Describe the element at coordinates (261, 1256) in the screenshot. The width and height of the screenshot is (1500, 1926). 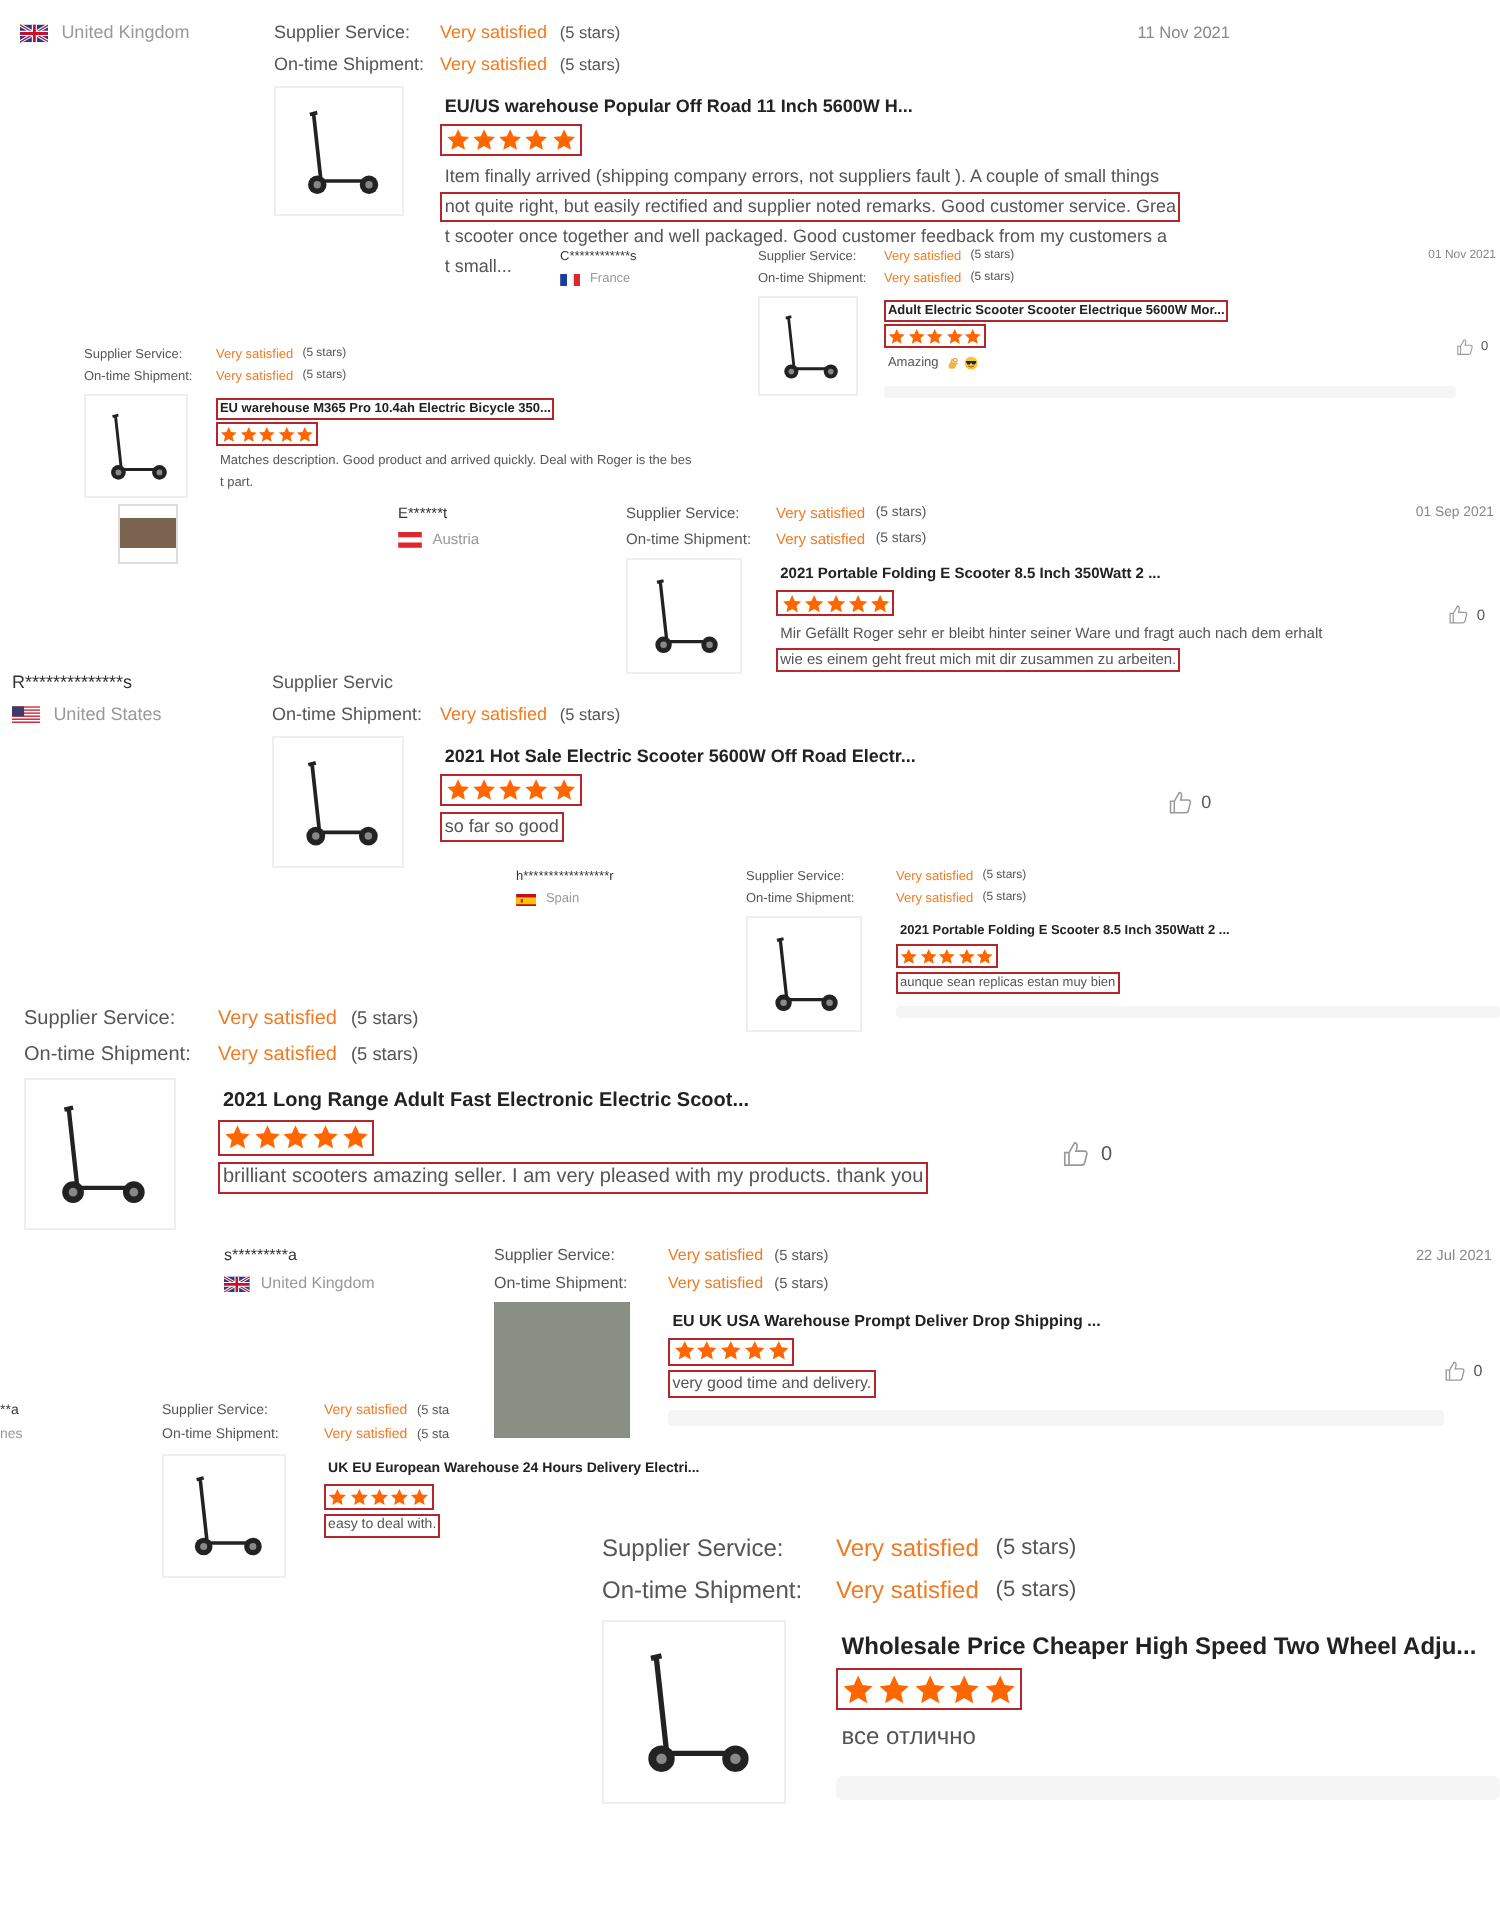
I see `reviewer-name: s*********a` at that location.